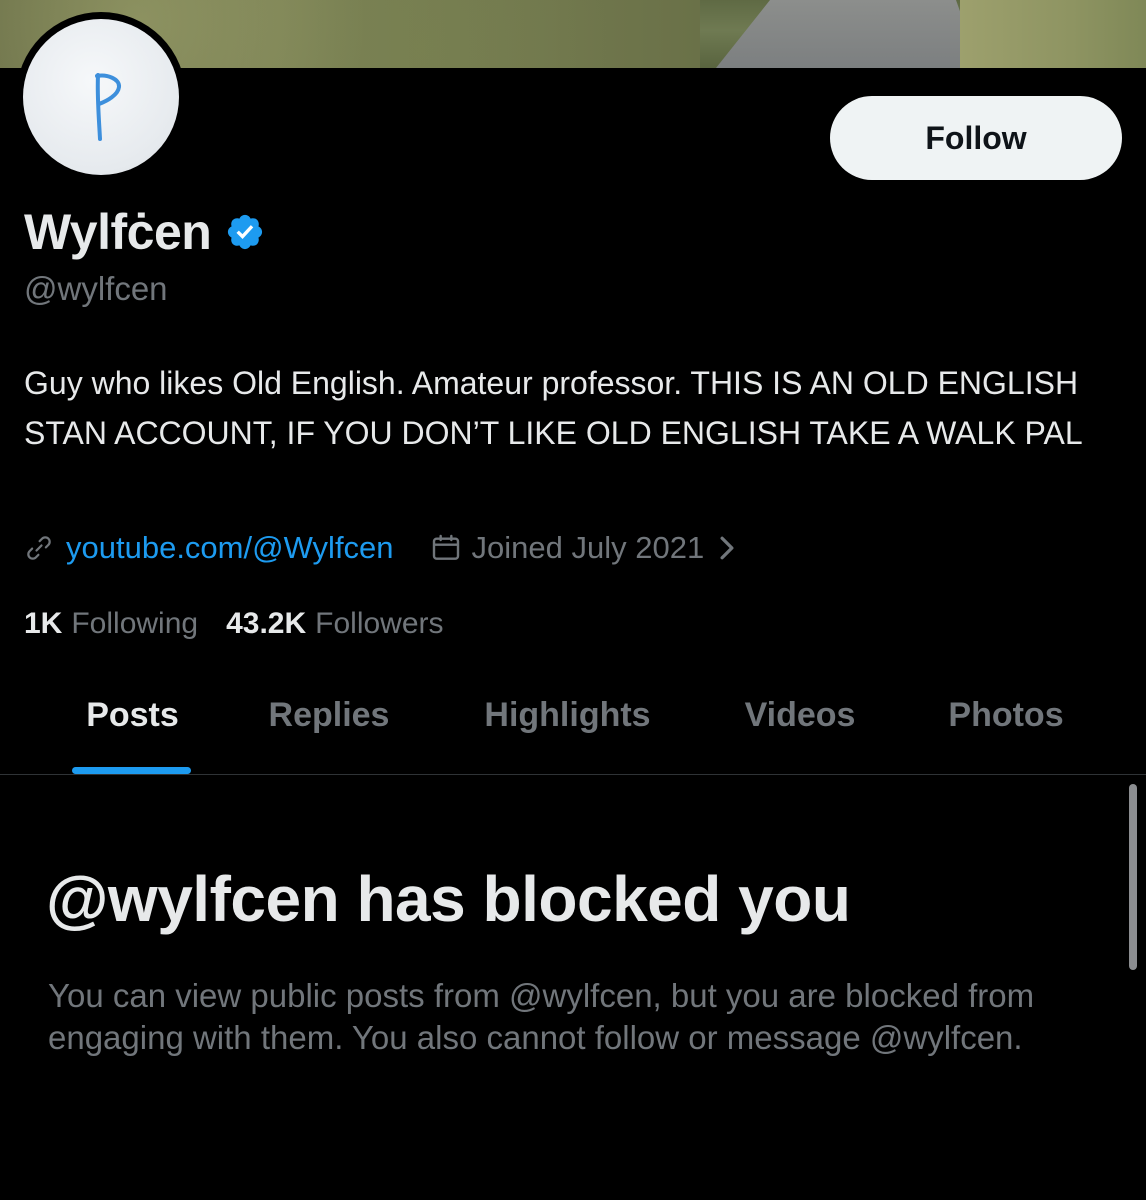 The image size is (1146, 1200). What do you see at coordinates (976, 138) in the screenshot?
I see `follow-button: Follow` at bounding box center [976, 138].